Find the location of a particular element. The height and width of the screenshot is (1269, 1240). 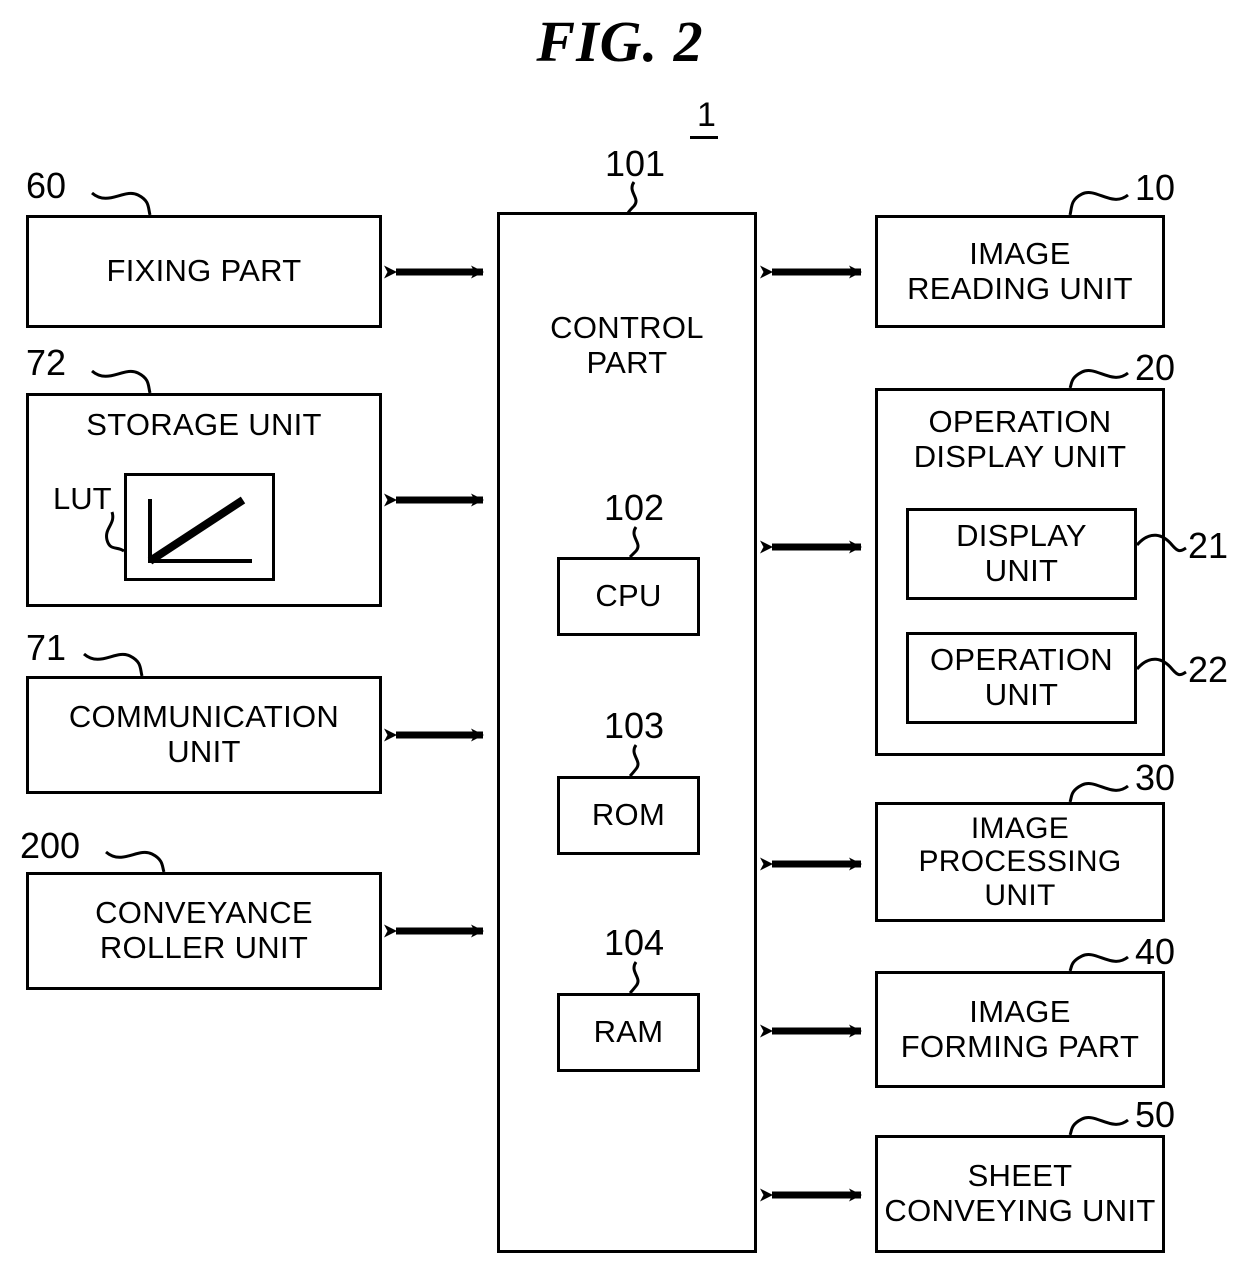

ref-numeral-101: 101 is located at coordinates (635, 163).